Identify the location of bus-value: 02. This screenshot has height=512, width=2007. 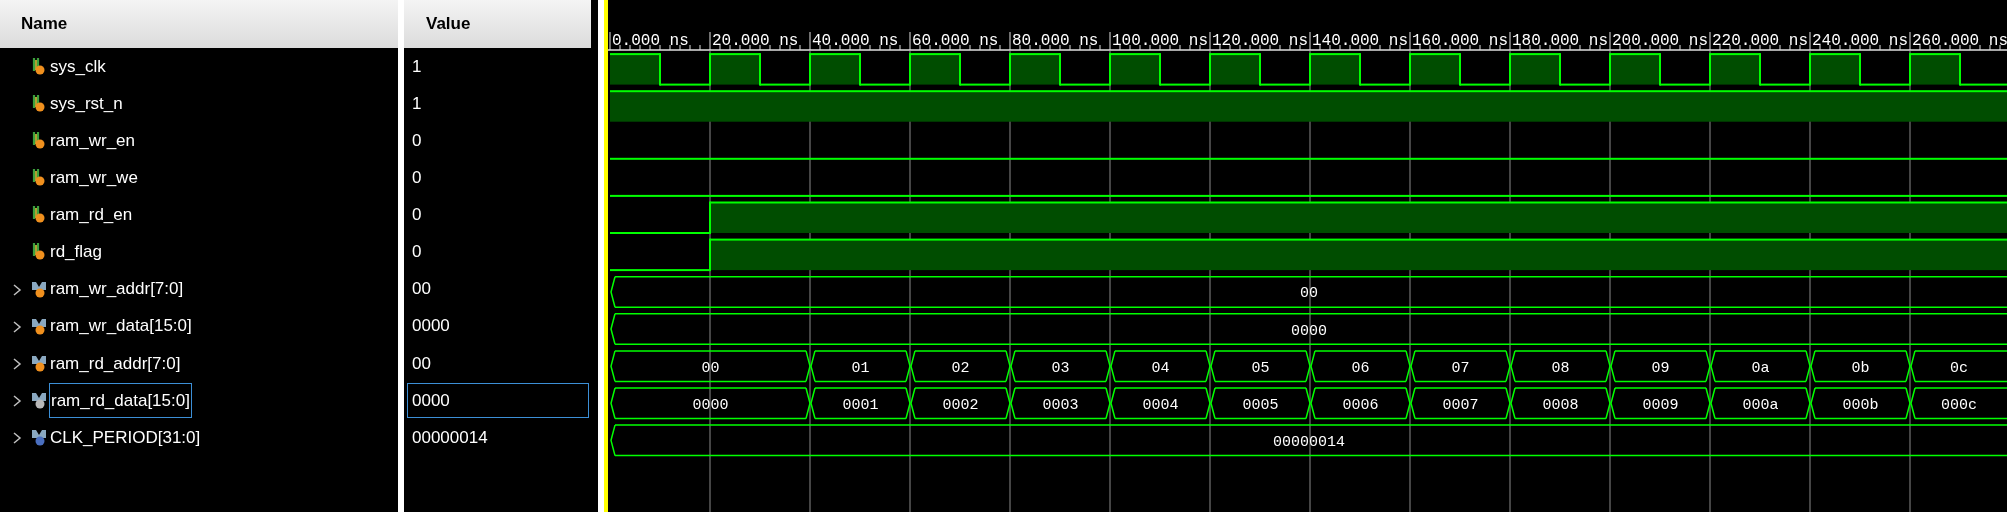
(960, 368).